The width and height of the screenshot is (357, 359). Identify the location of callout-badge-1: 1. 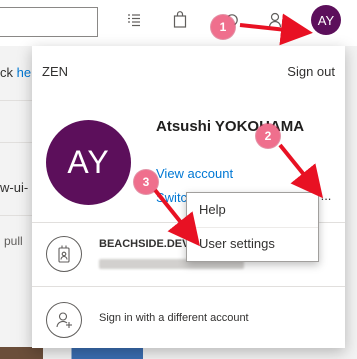
(223, 27).